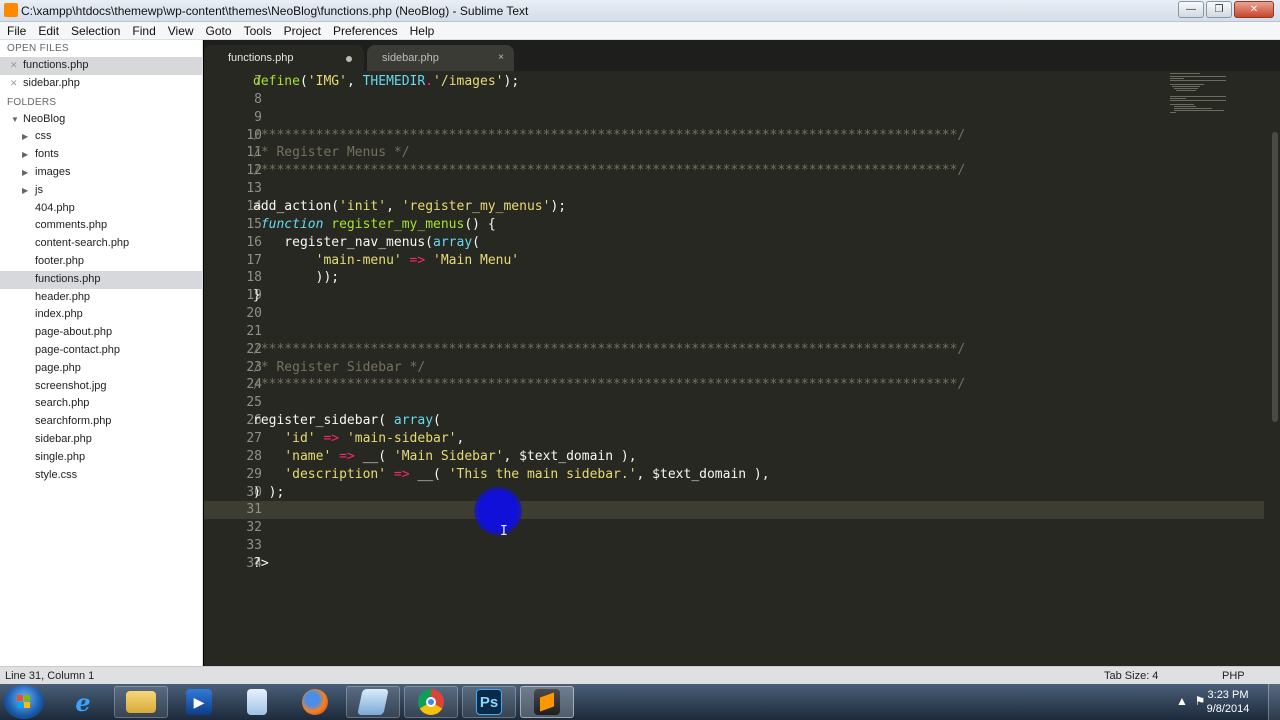  What do you see at coordinates (284, 58) in the screenshot?
I see `tab-functions-php: functions.php` at bounding box center [284, 58].